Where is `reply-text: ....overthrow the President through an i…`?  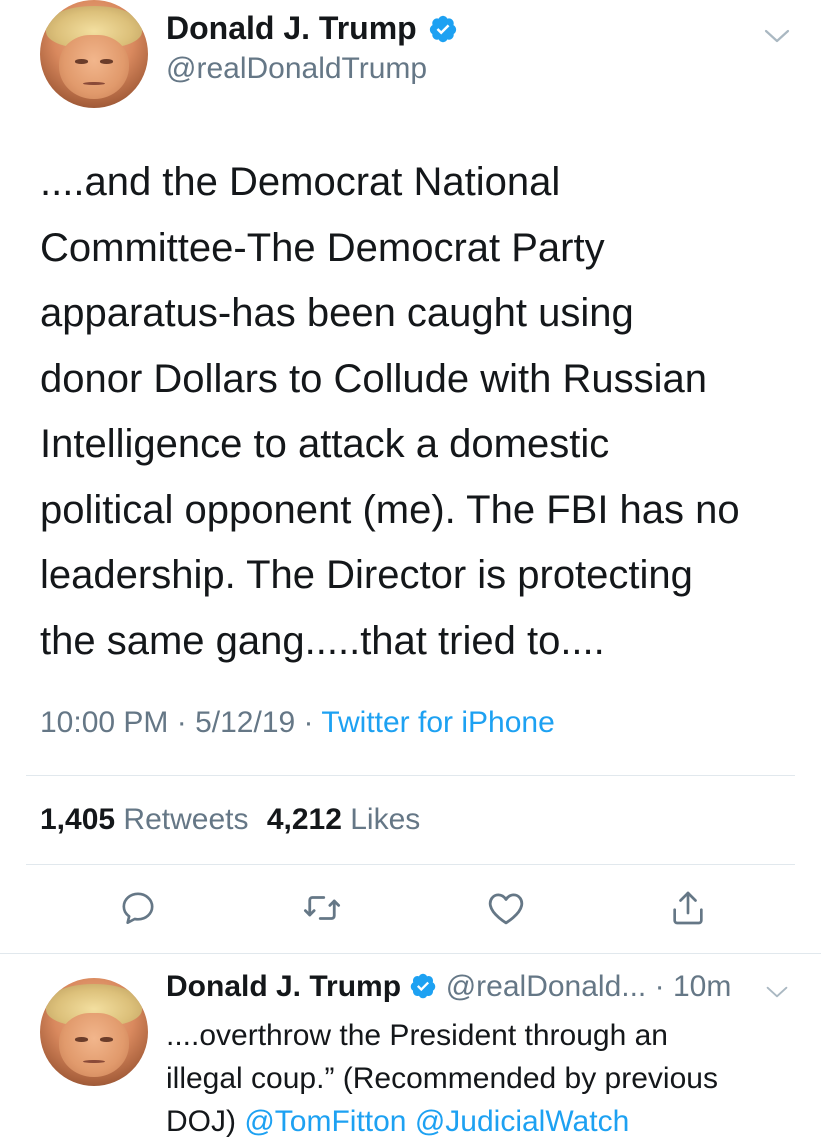
reply-text: ....overthrow the President through an i… is located at coordinates (476, 1078).